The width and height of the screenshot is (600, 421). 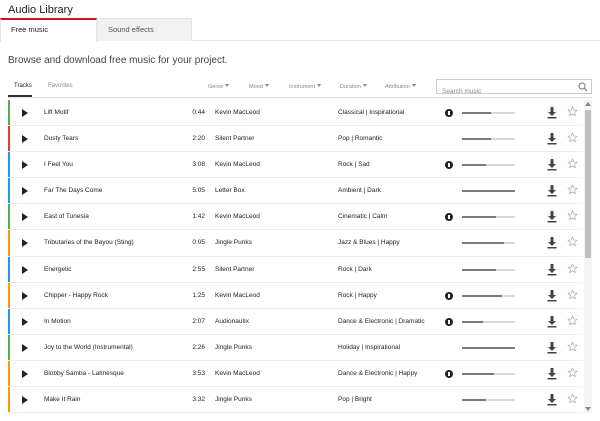 What do you see at coordinates (305, 87) in the screenshot?
I see `filter-instrument: Instrument` at bounding box center [305, 87].